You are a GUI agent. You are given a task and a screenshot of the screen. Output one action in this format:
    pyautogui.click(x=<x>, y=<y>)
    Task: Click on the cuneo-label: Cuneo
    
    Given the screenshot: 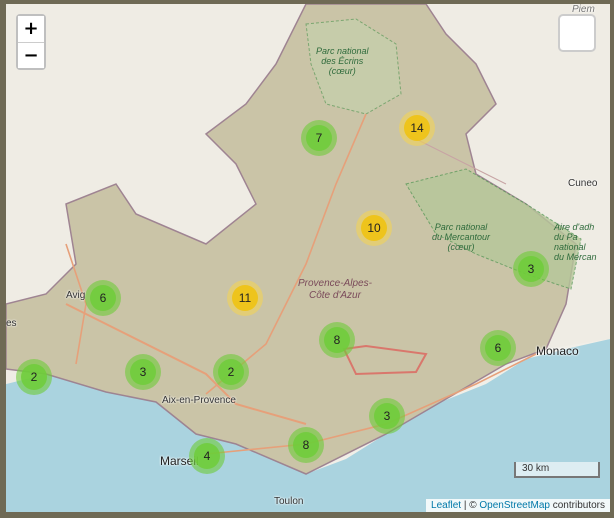 What is the action you would take?
    pyautogui.click(x=583, y=183)
    